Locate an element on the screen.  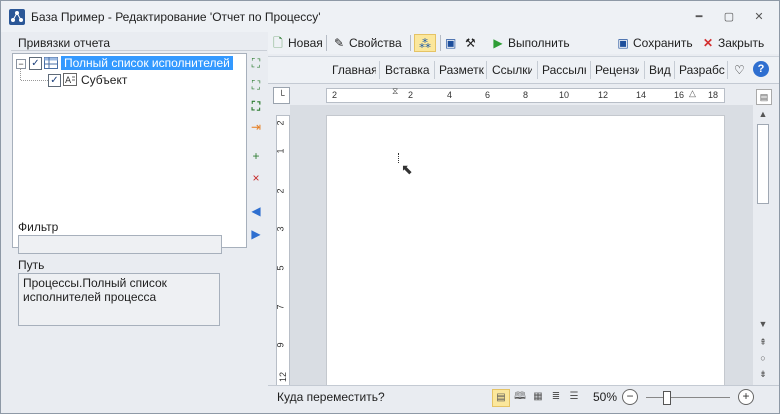
vertical-ruler: 2 1 2 3 5 7 9 12 is located at coordinates (283, 251).